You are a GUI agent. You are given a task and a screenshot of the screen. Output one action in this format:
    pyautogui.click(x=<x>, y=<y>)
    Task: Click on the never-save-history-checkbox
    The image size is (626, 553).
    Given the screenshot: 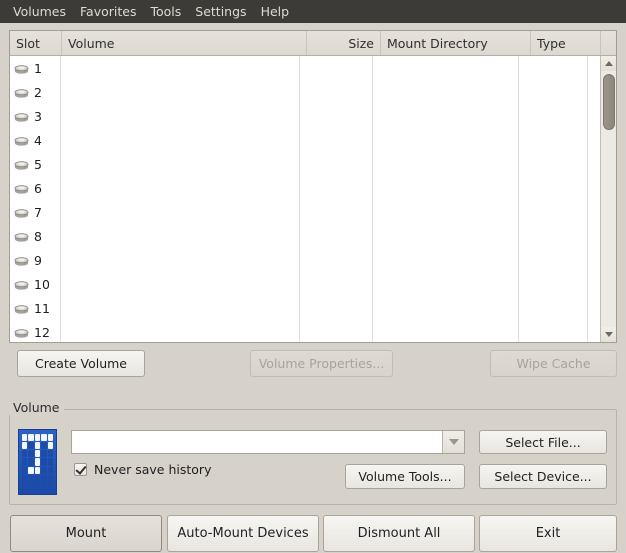 What is the action you would take?
    pyautogui.click(x=80, y=469)
    